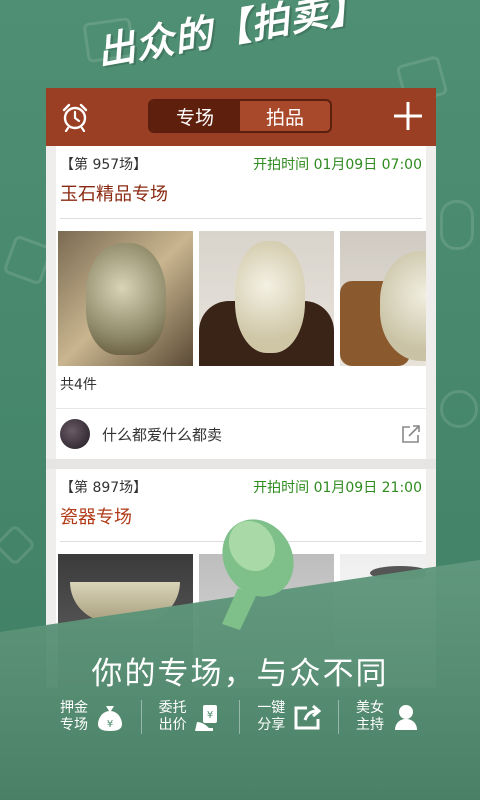 The height and width of the screenshot is (800, 480). What do you see at coordinates (162, 434) in the screenshot?
I see `seller-name: 什么都爱什么都卖` at bounding box center [162, 434].